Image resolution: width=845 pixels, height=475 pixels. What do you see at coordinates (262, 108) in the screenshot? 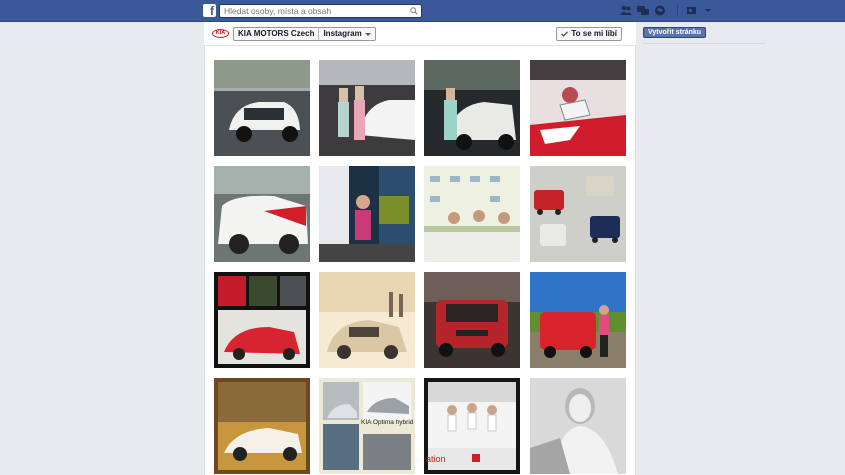
I see `photo-kia-sportage-white-garage` at bounding box center [262, 108].